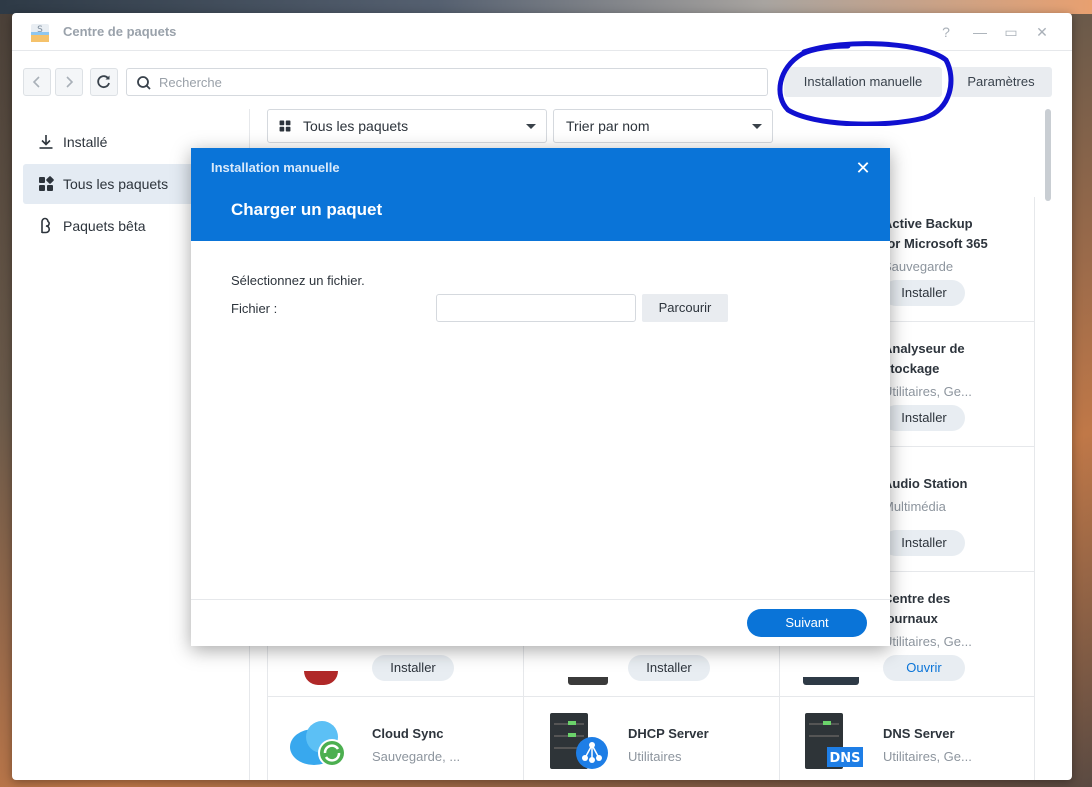  Describe the element at coordinates (980, 32) in the screenshot. I see `minimize-icon: —` at that location.